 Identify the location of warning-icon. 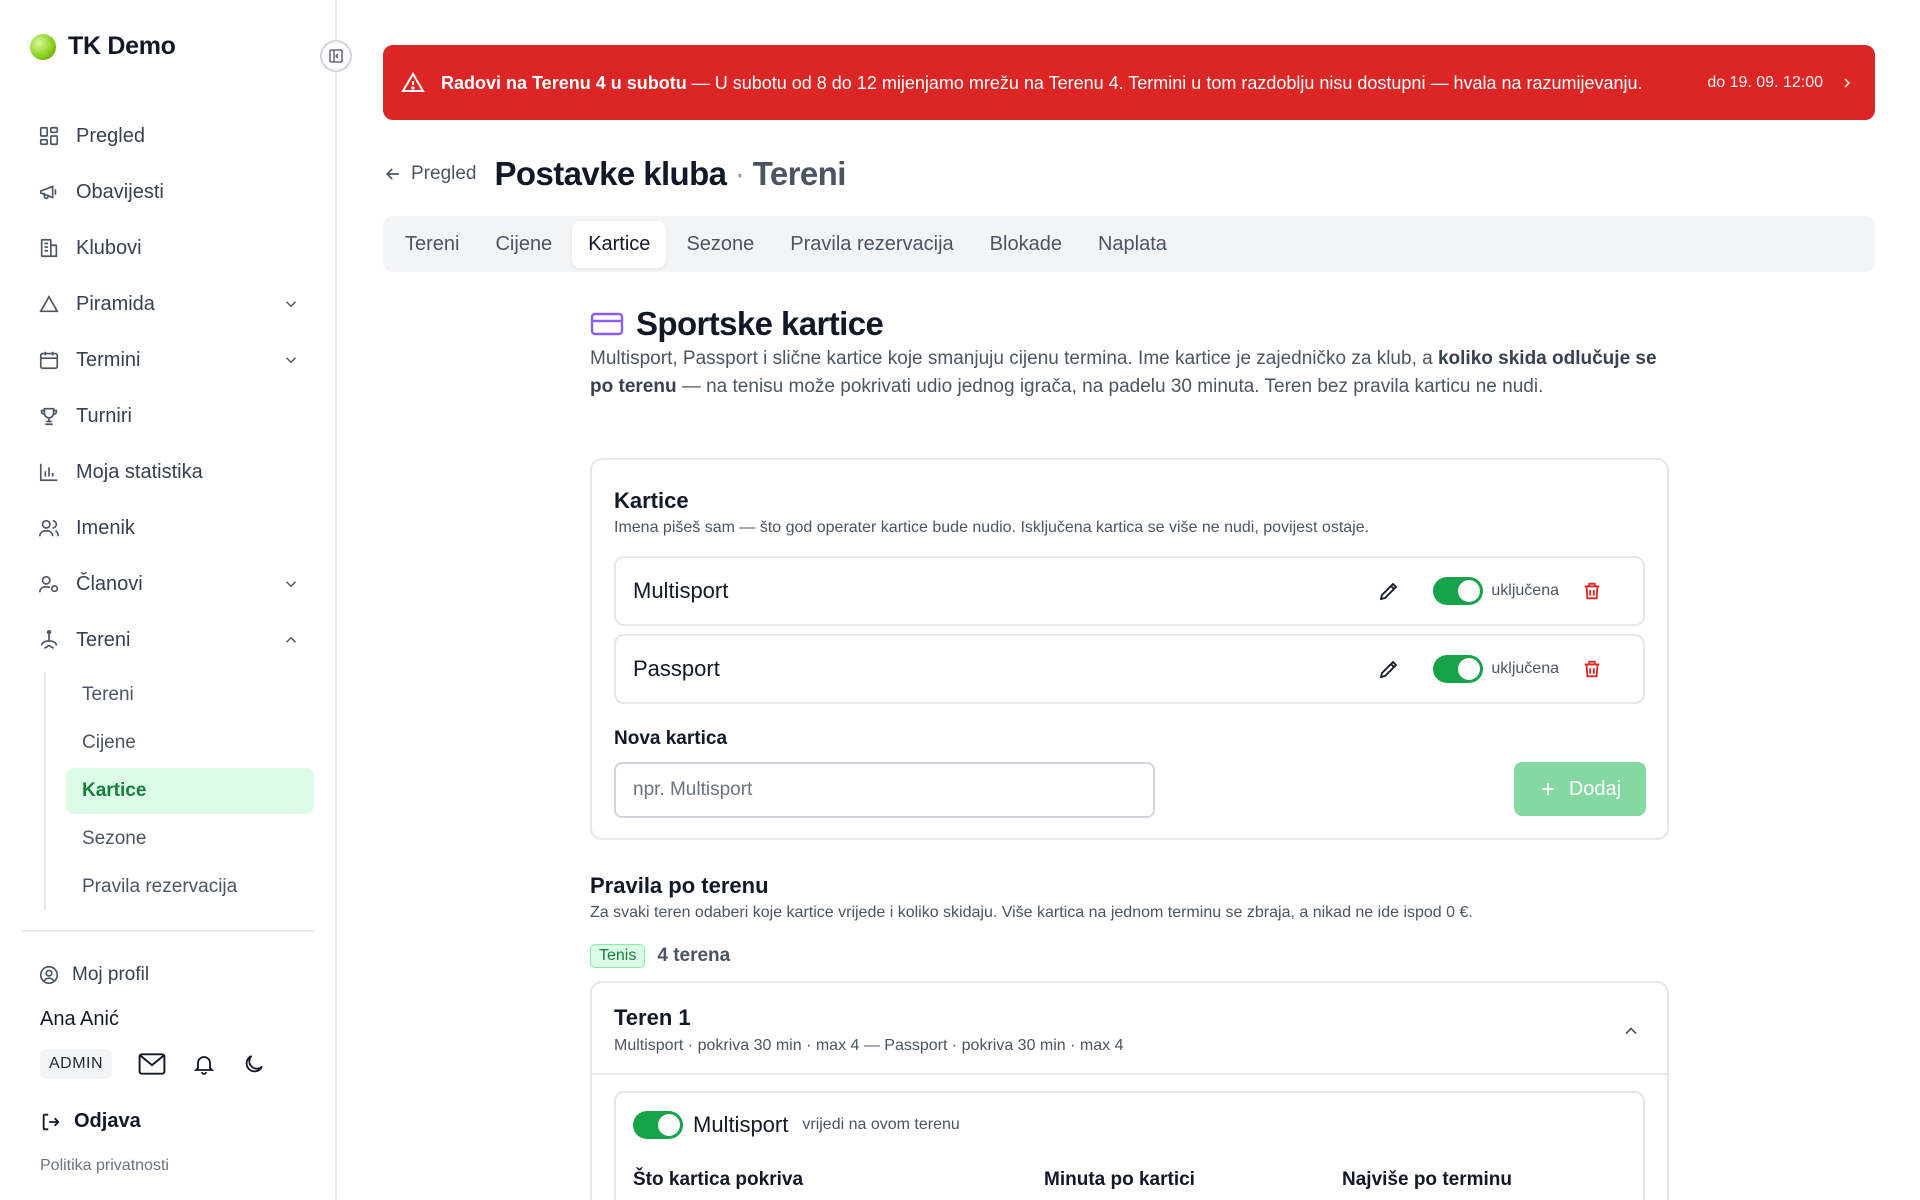
(413, 81).